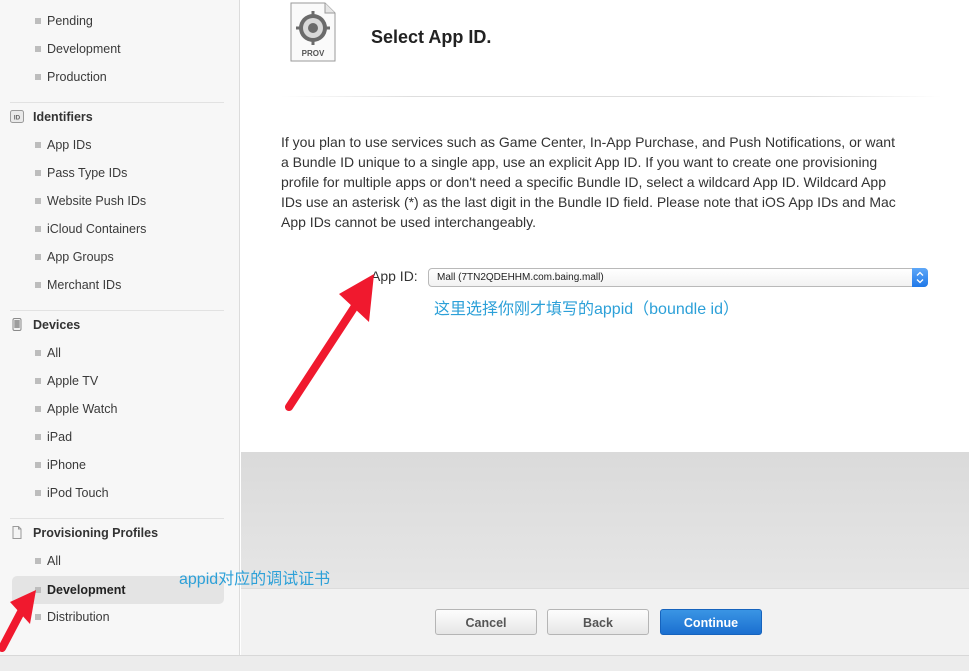 The width and height of the screenshot is (969, 671). What do you see at coordinates (486, 622) in the screenshot?
I see `cancel-button: Cancel` at bounding box center [486, 622].